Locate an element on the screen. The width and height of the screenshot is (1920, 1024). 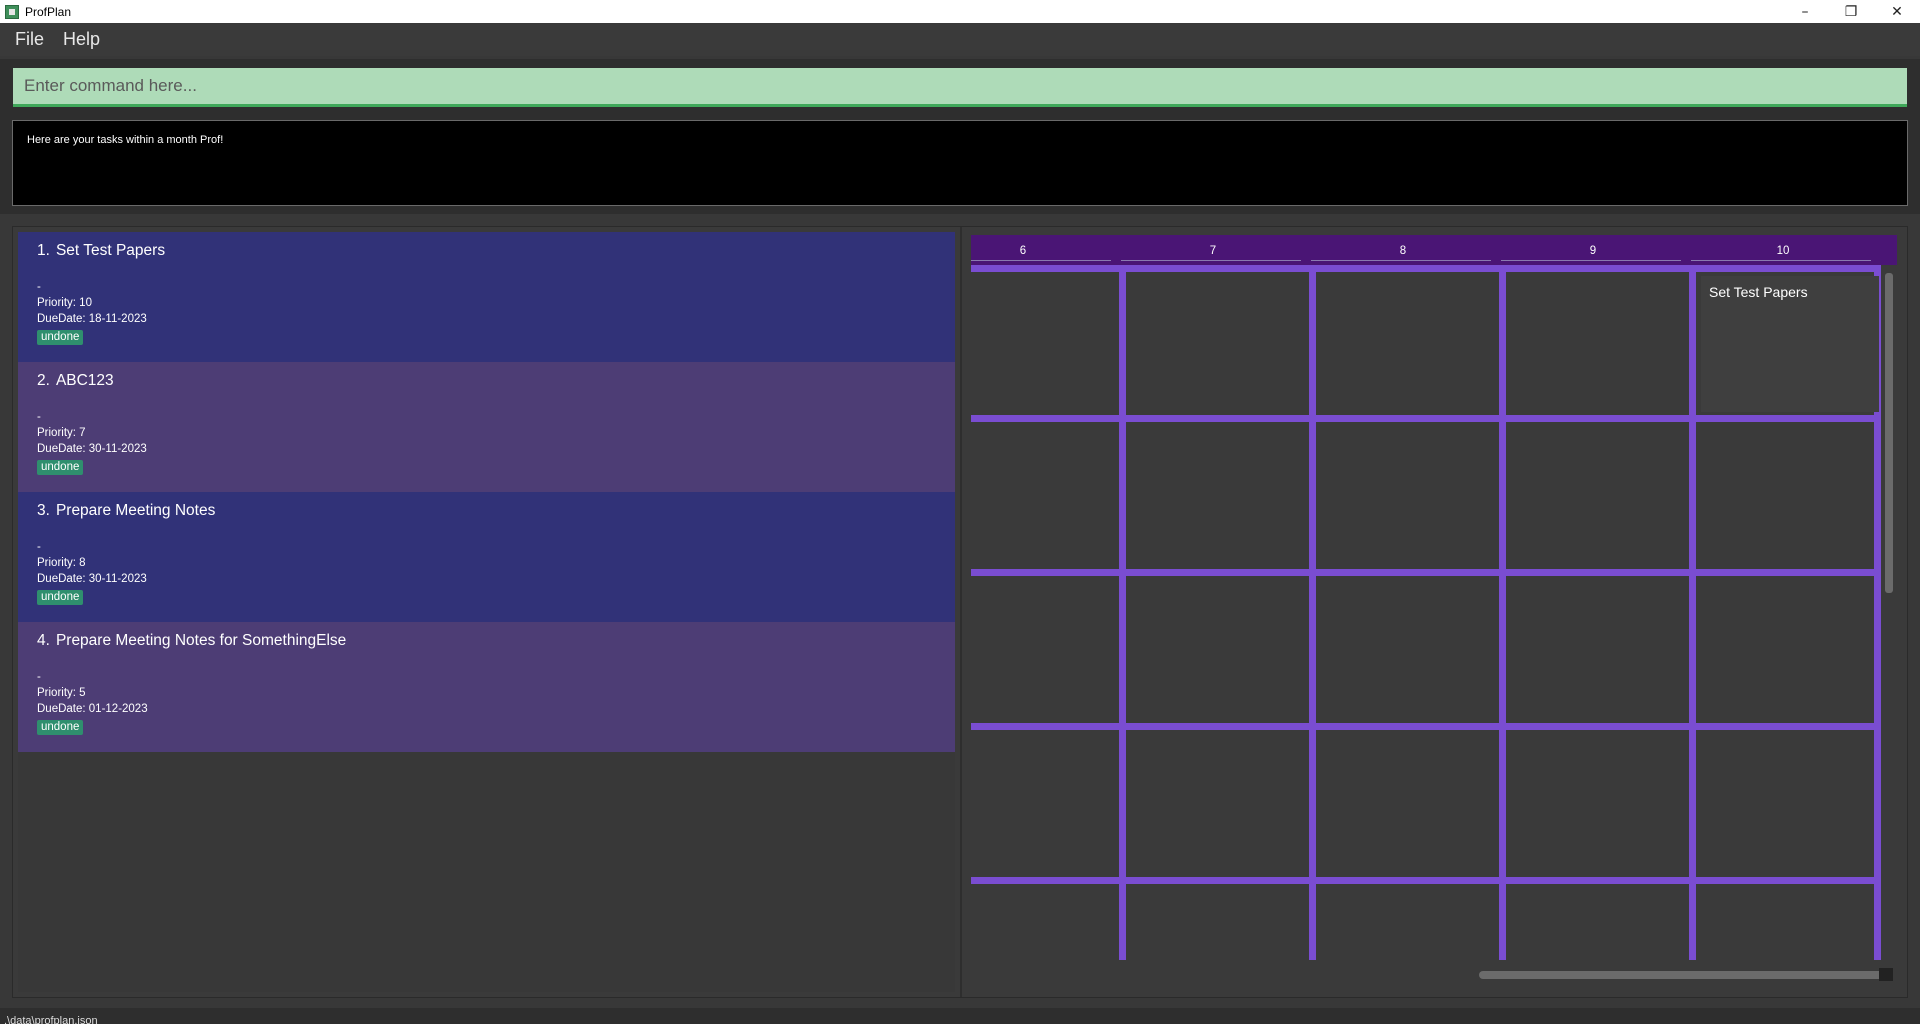
calendar-day-header: 7 is located at coordinates (1213, 251).